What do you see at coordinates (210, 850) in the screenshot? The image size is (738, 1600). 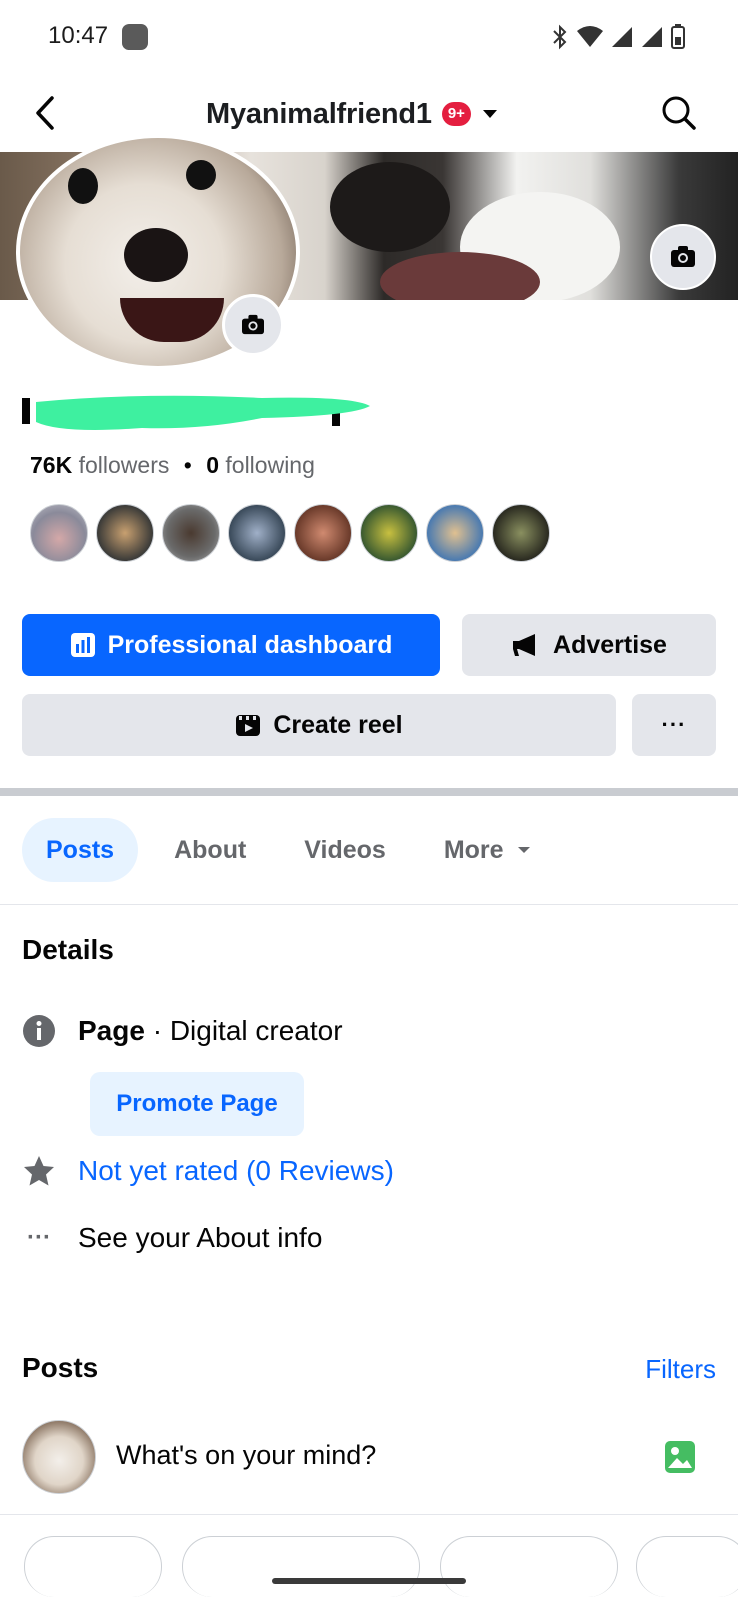 I see `tab-about: About` at bounding box center [210, 850].